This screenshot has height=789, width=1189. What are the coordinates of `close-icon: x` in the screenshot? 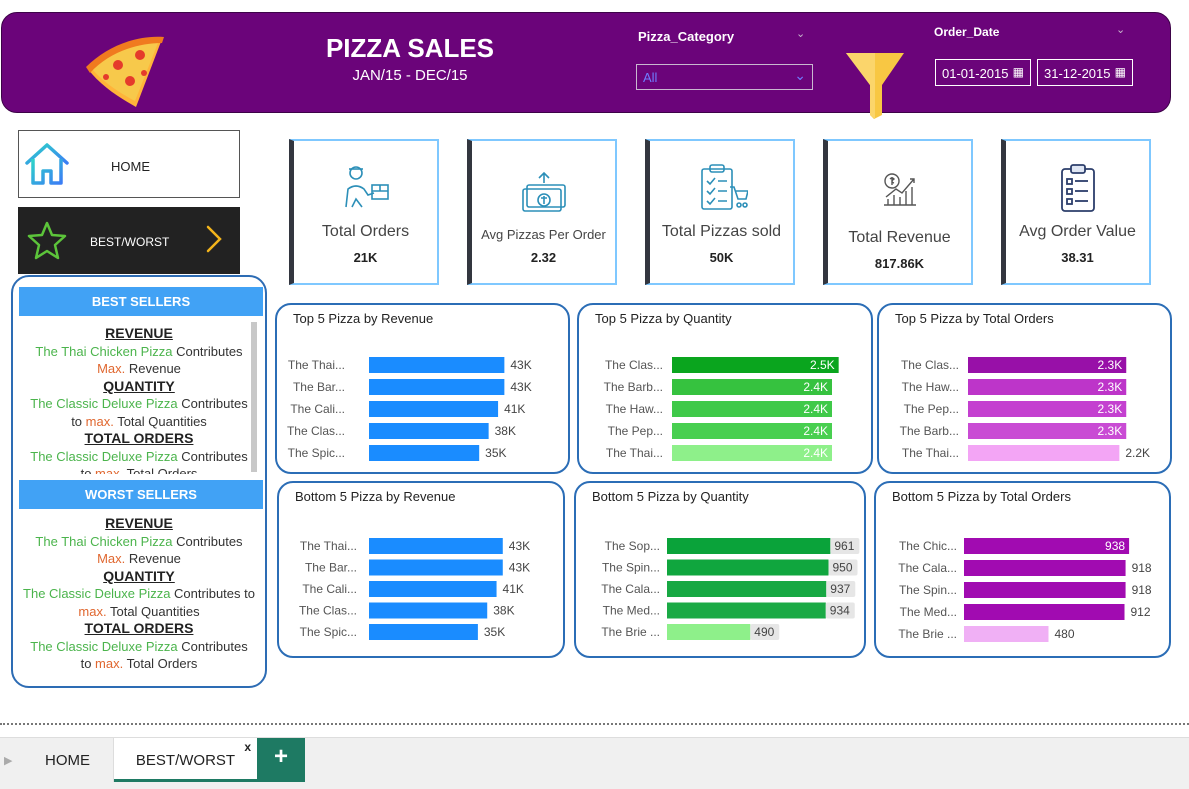 It's located at (247, 747).